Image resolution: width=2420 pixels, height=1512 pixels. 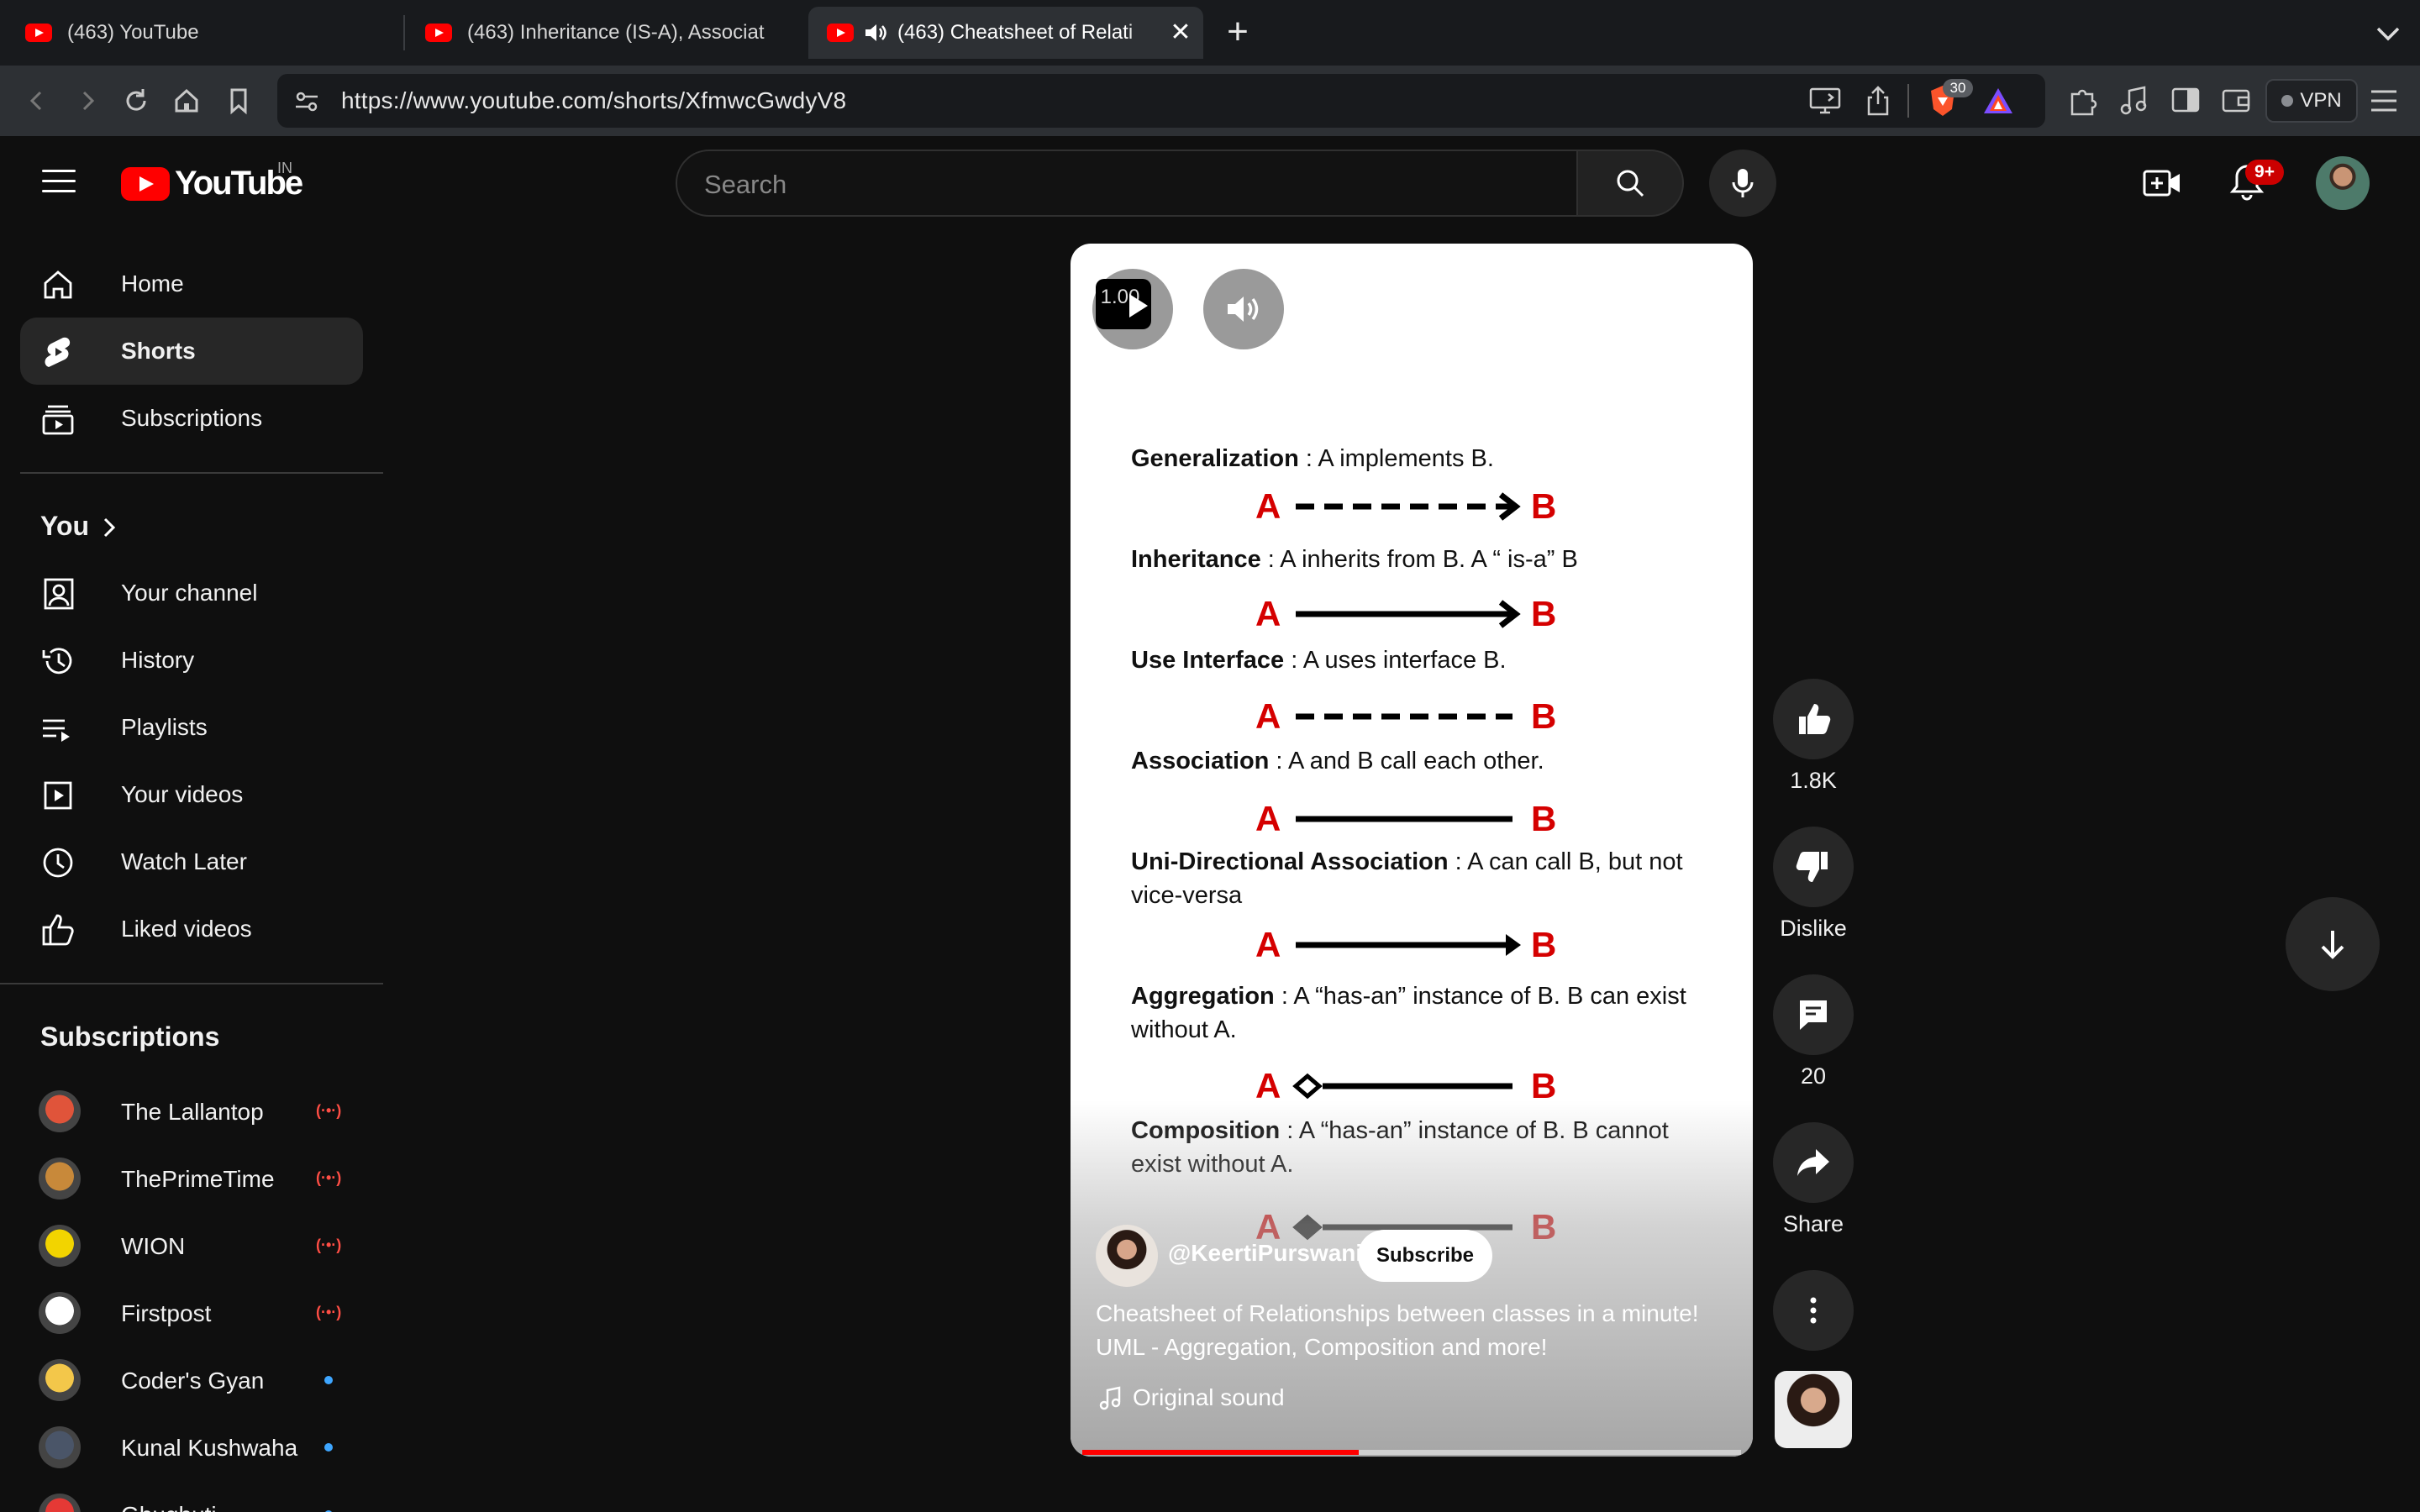 I want to click on extensions-icon, so click(x=2083, y=101).